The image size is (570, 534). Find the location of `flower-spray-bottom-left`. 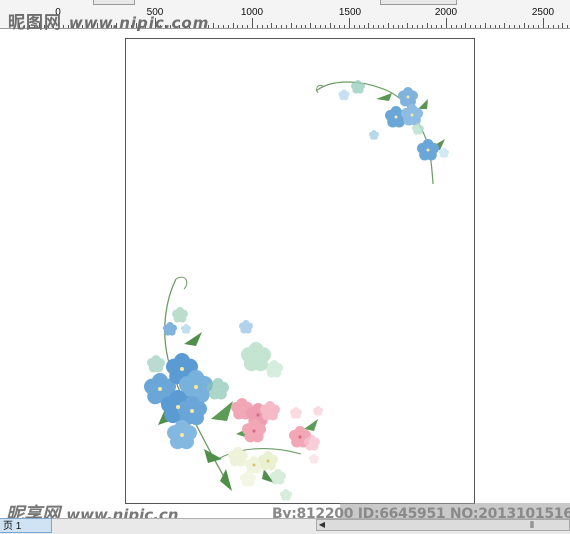

flower-spray-bottom-left is located at coordinates (233, 388).